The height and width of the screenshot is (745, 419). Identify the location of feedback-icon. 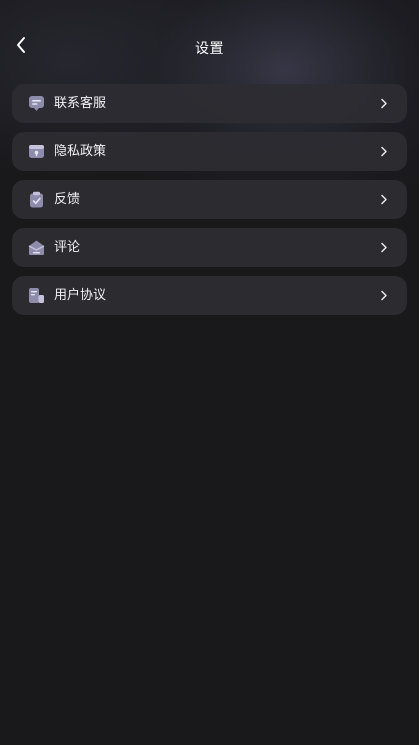
(36, 199).